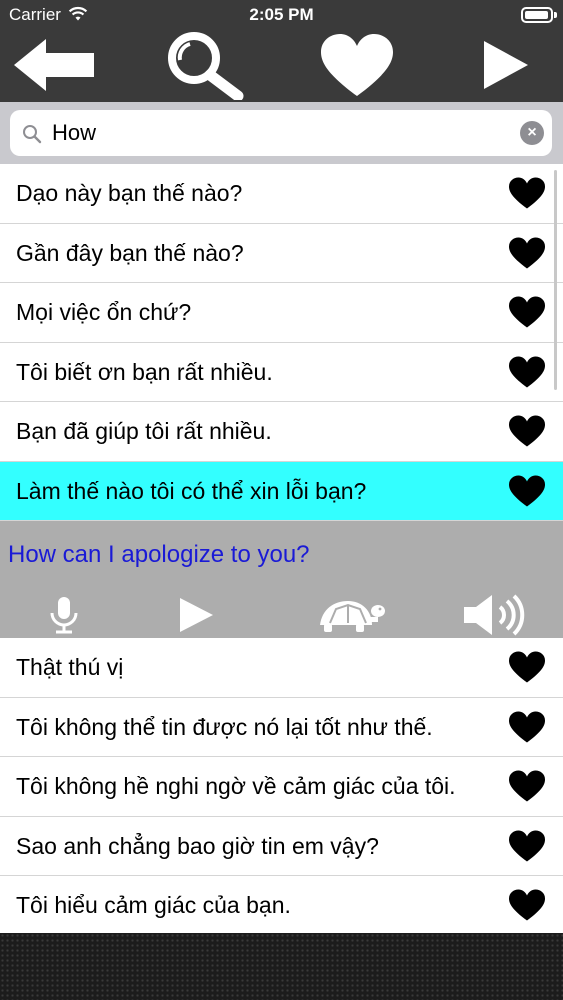 The height and width of the screenshot is (1000, 563). Describe the element at coordinates (104, 312) in the screenshot. I see `phrase-text: Mọi việc ổn chứ?` at that location.